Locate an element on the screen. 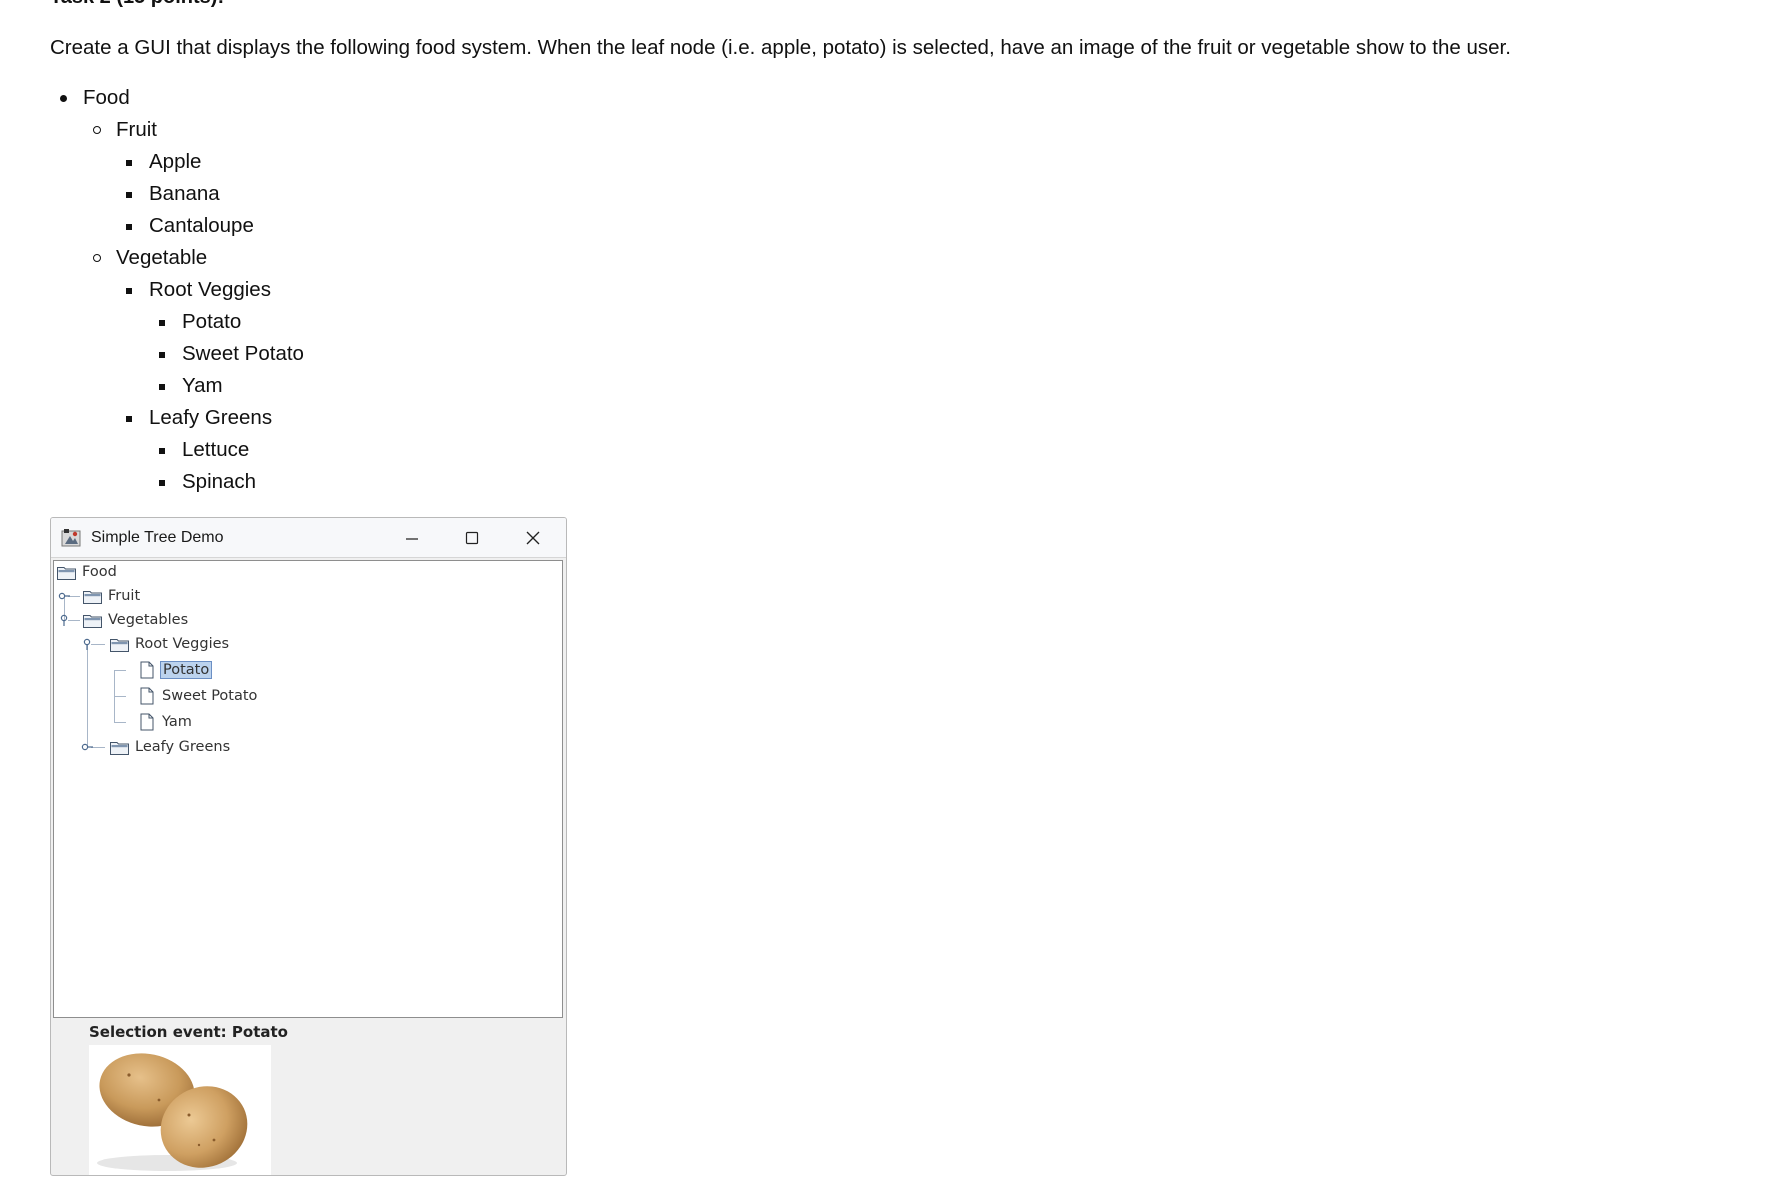  maximize-button is located at coordinates (472, 538).